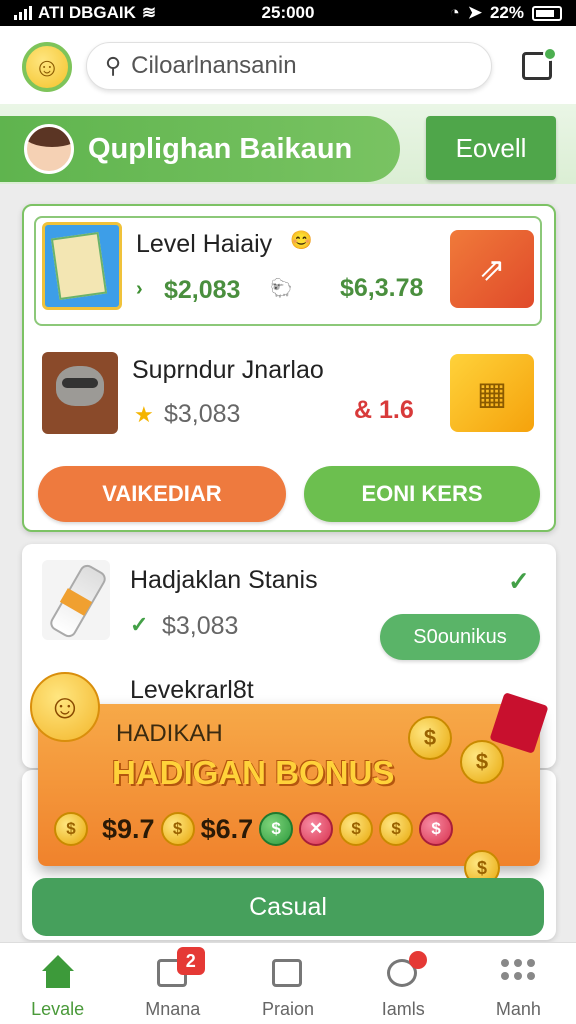  I want to click on popup-amount-row: $ $9.7 $ $6.7 $ ✕ $ $ $, so click(254, 829).